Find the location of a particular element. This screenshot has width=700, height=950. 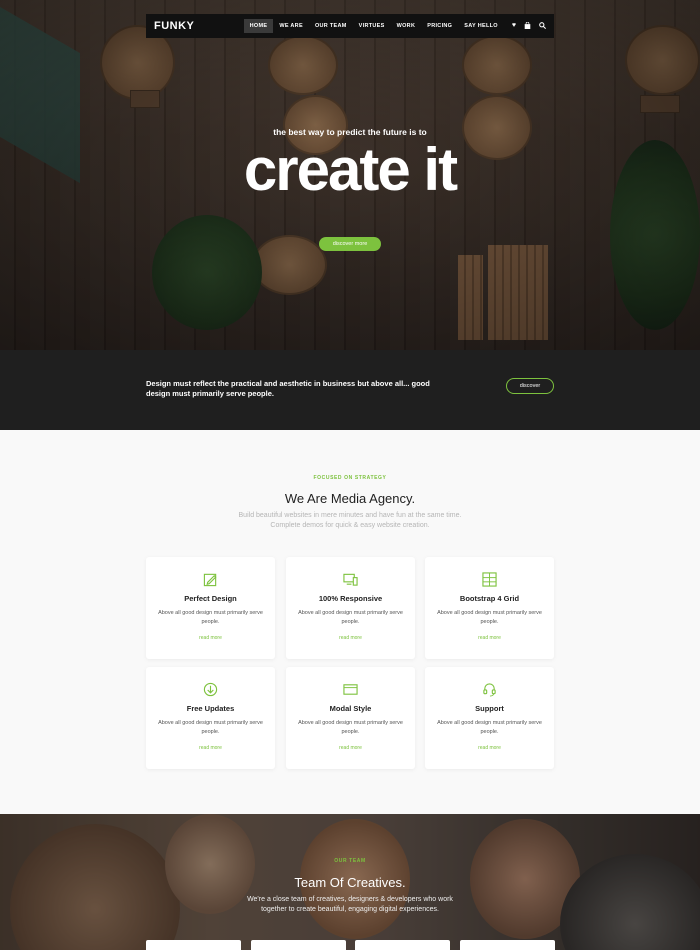

headset-icon is located at coordinates (489, 689).